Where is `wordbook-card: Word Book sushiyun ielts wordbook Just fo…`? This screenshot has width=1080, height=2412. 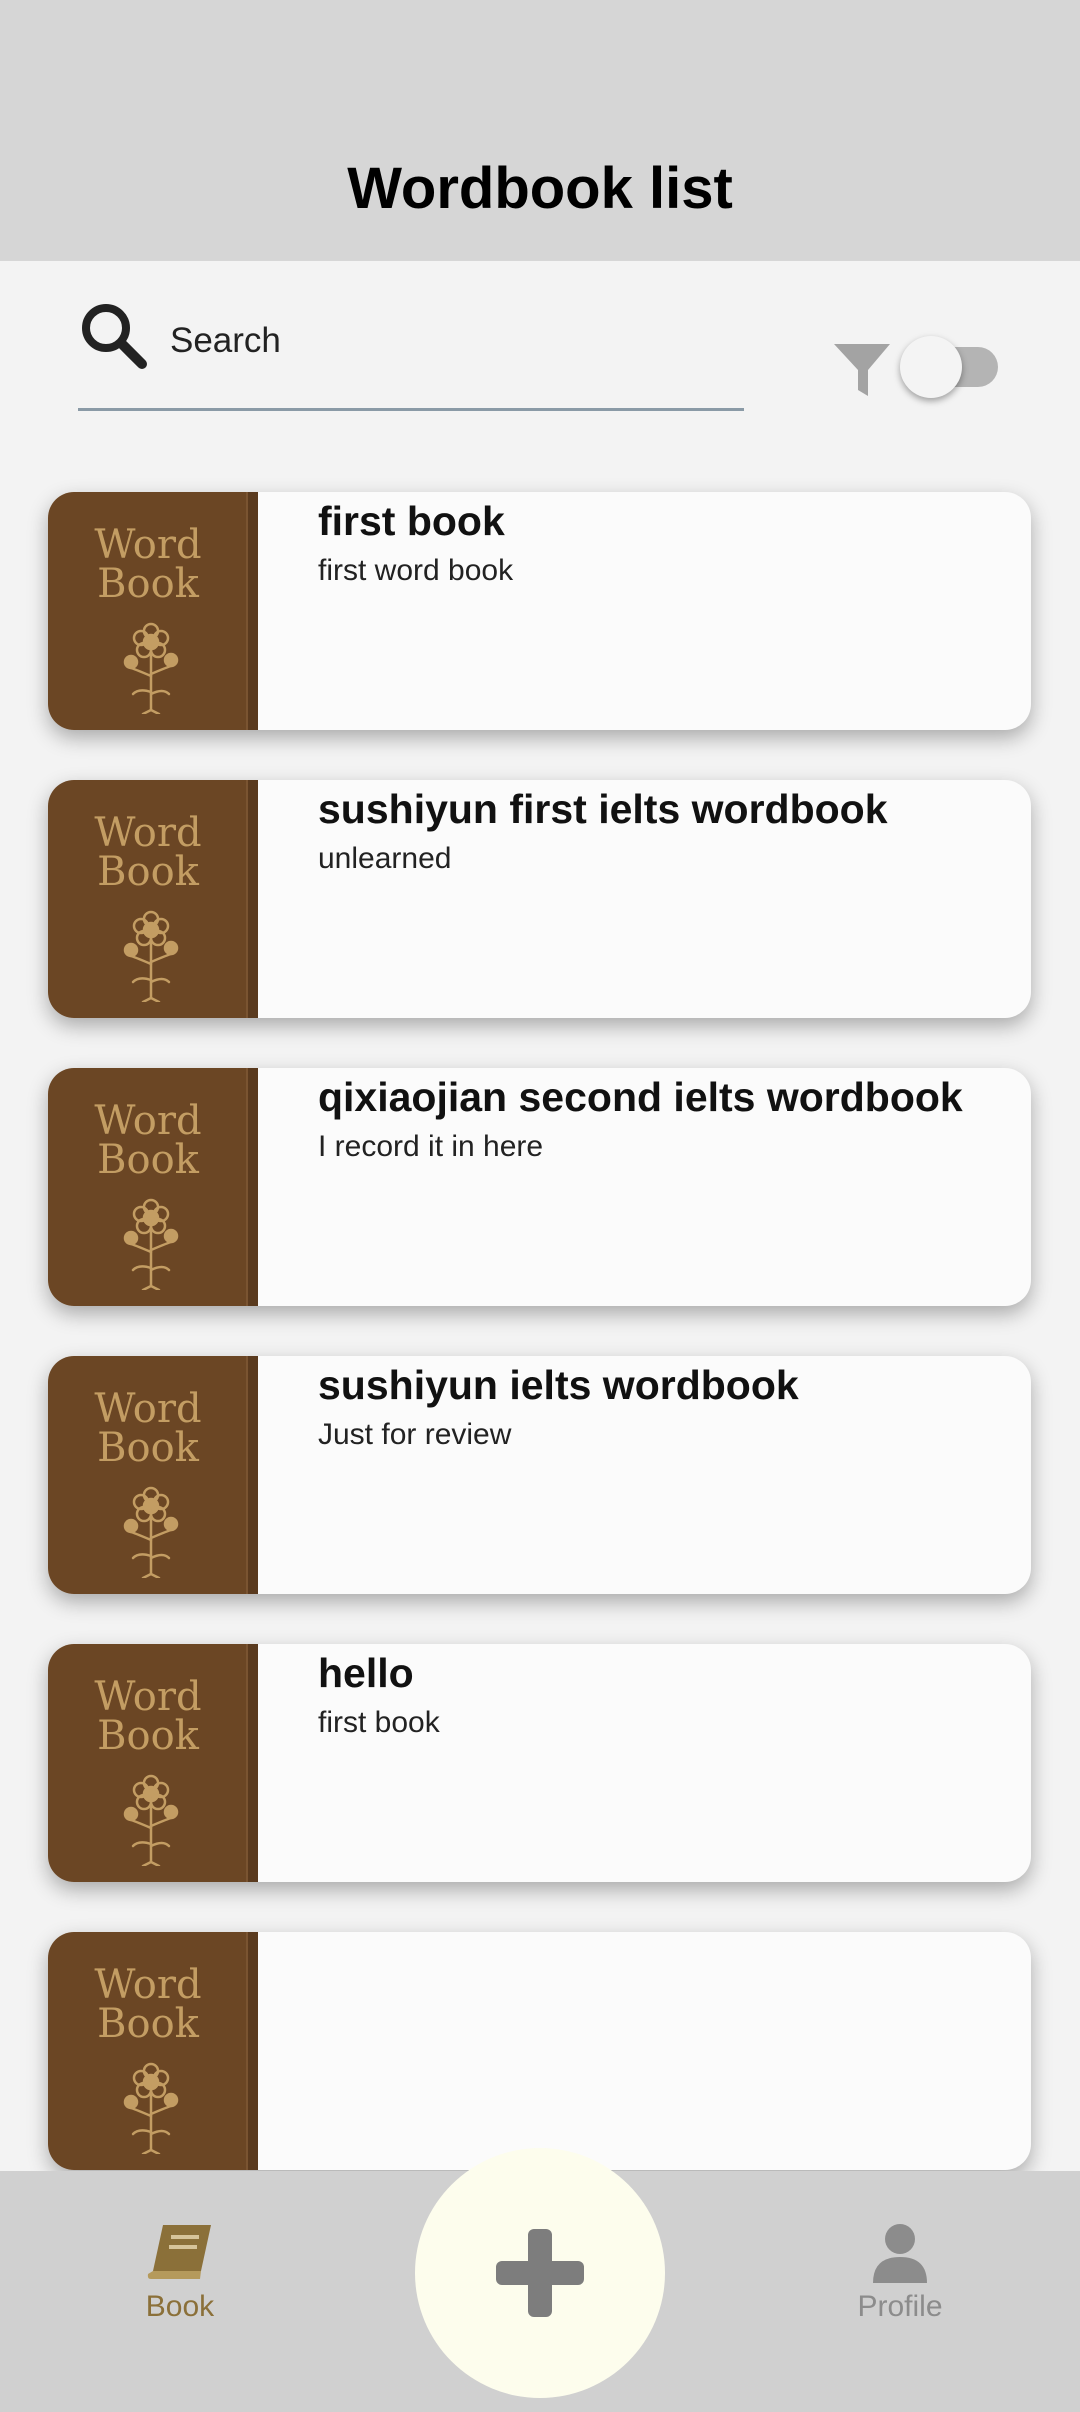
wordbook-card: Word Book sushiyun ielts wordbook Just fo… is located at coordinates (539, 1475).